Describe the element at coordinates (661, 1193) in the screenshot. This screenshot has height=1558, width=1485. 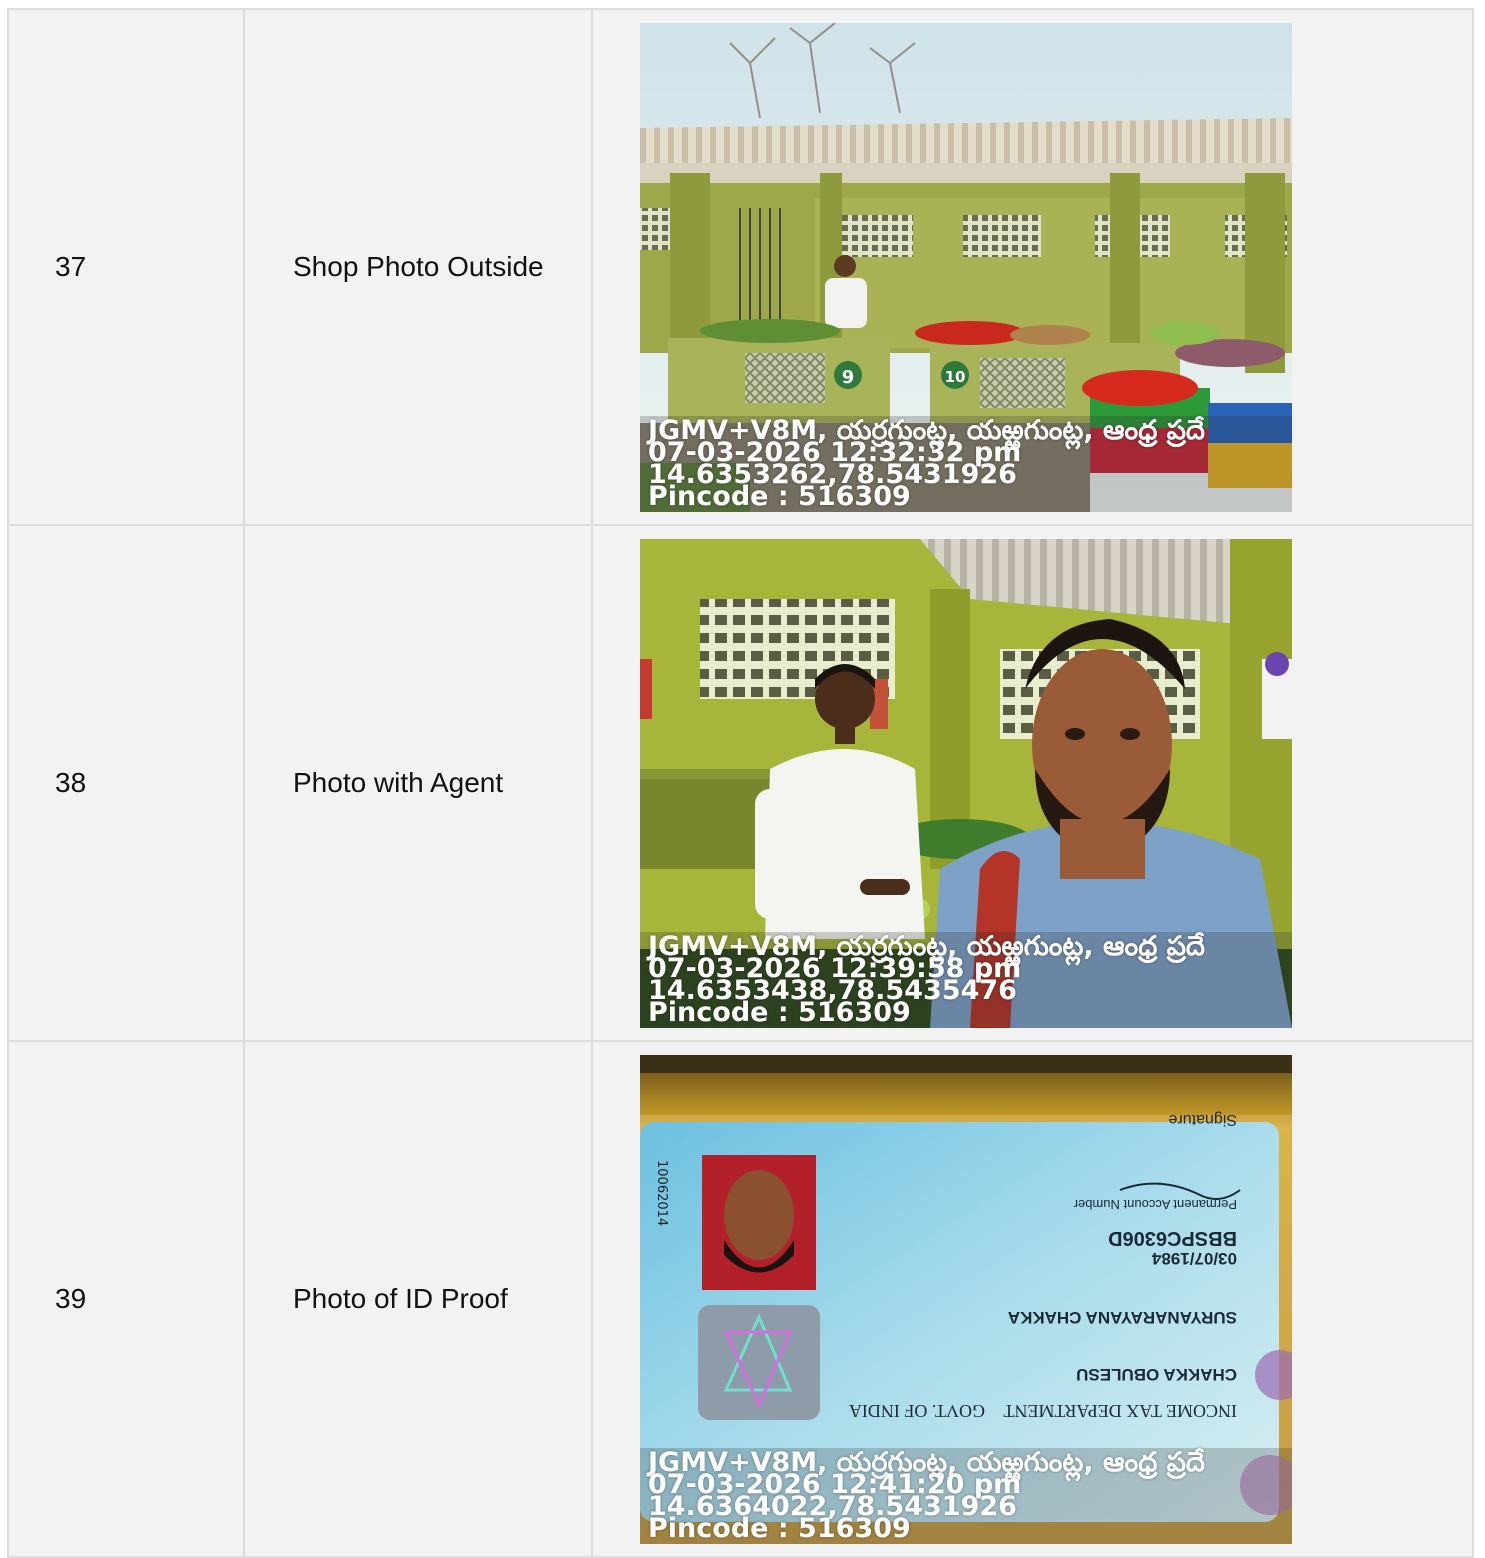
I see `card-serial: 10062014` at that location.